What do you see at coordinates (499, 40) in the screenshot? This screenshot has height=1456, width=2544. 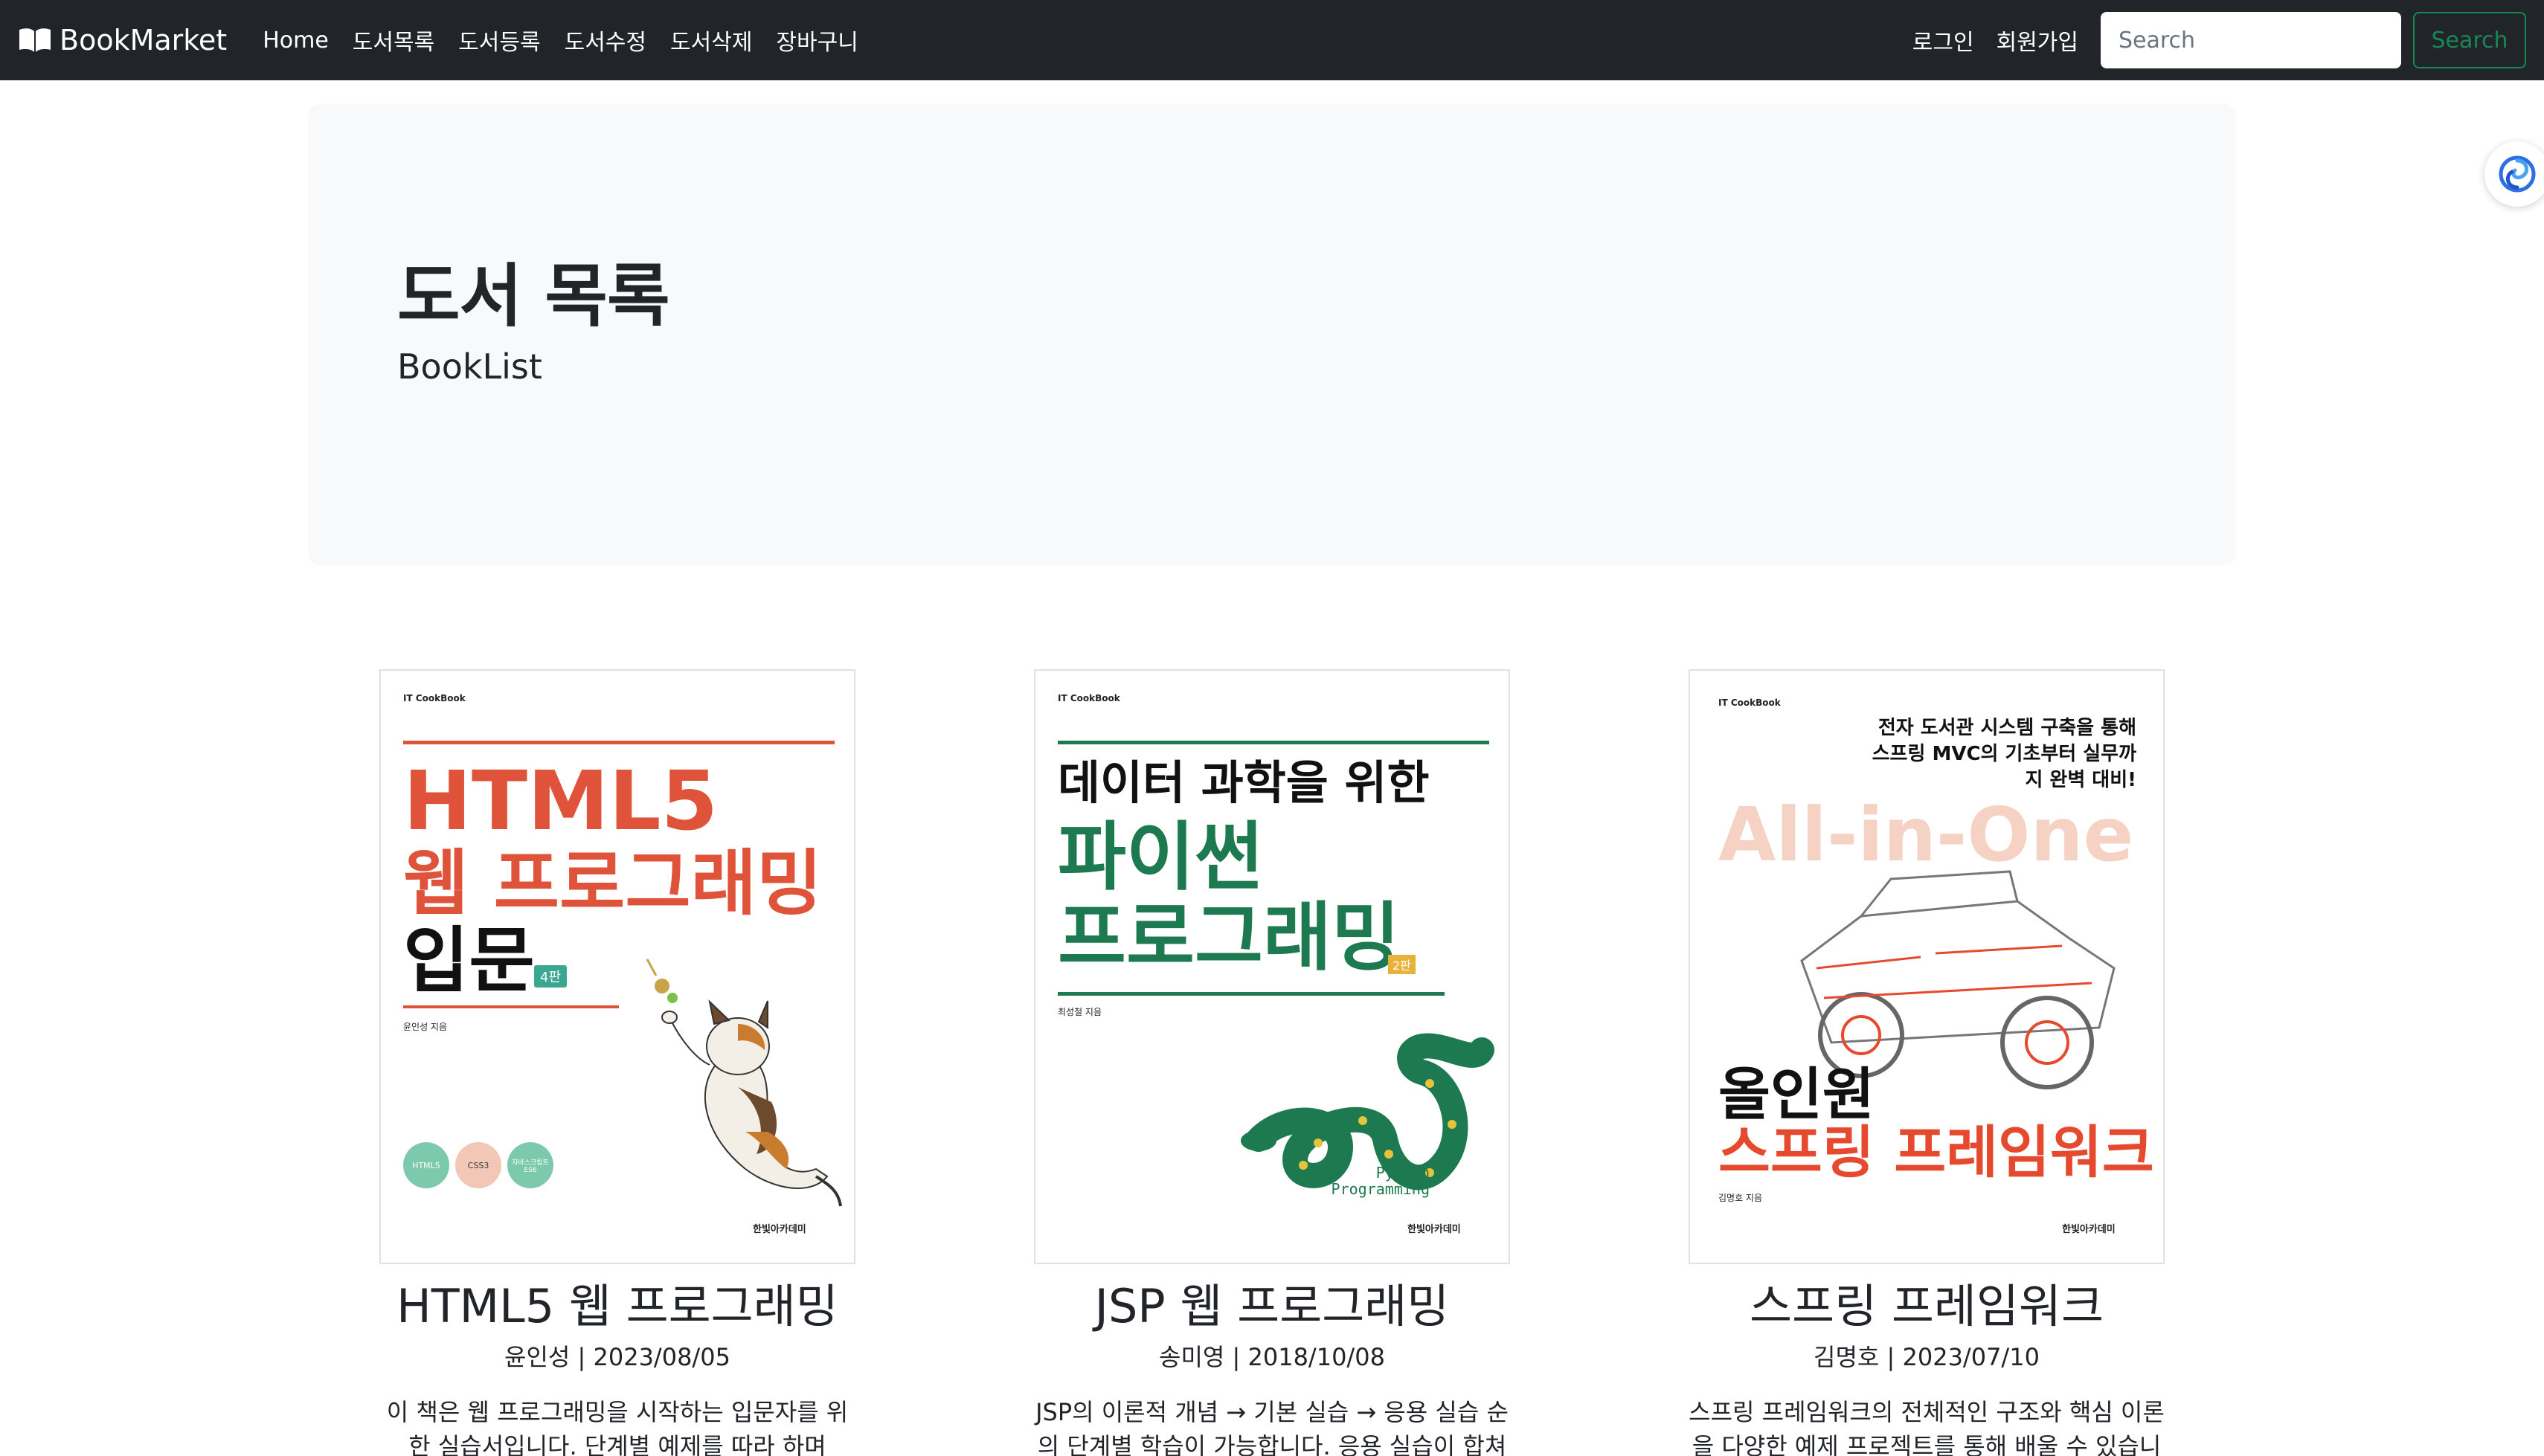 I see `nav-book-add: 도서등록` at bounding box center [499, 40].